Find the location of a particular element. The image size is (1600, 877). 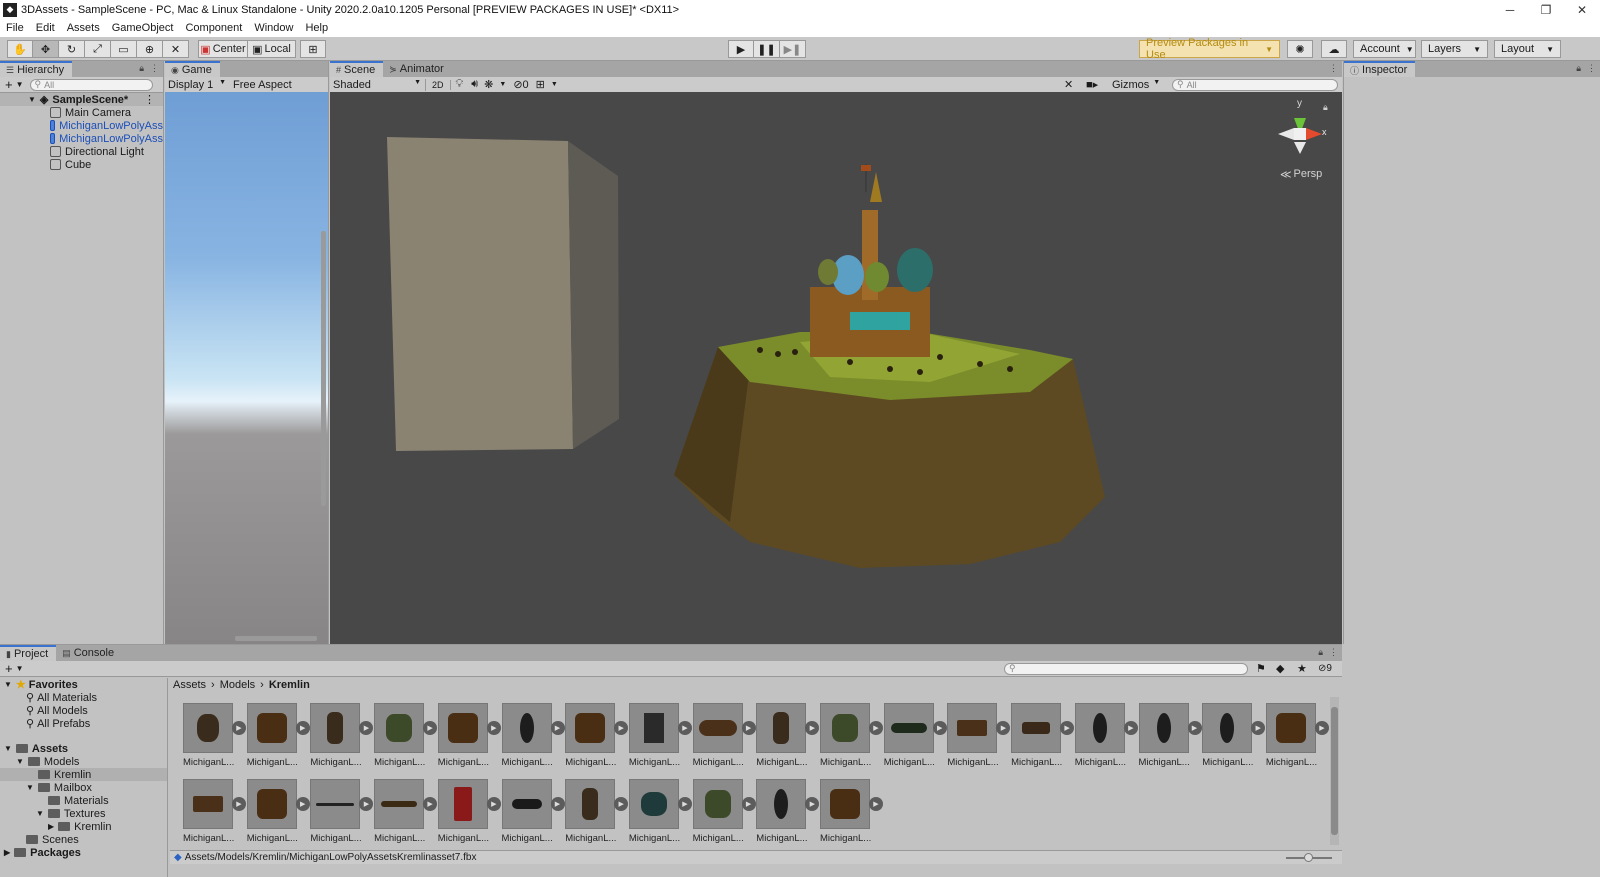

hand-tool-icon: ✋ is located at coordinates (20, 49).